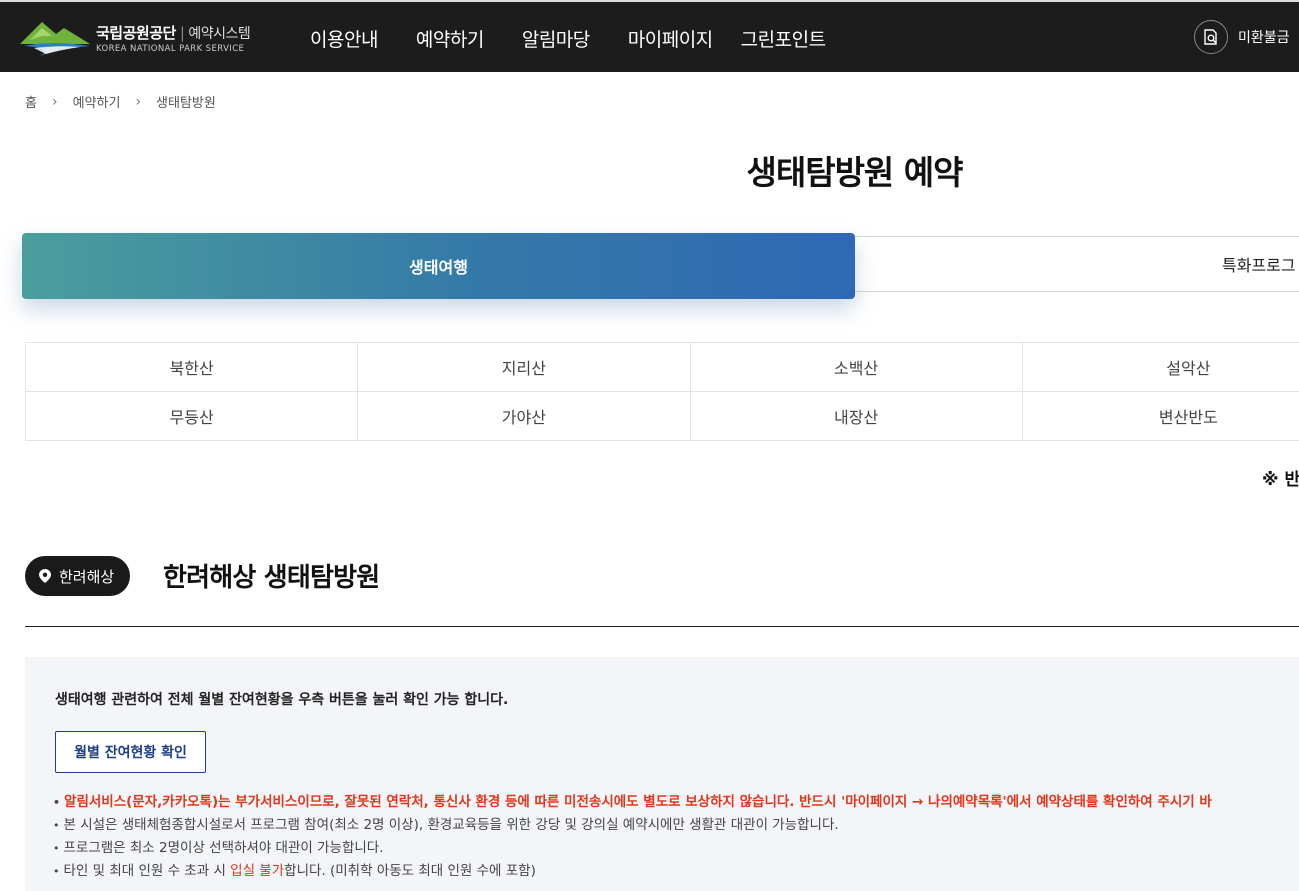 This screenshot has height=891, width=1299. Describe the element at coordinates (524, 416) in the screenshot. I see `park-gayasan: 가야산` at that location.